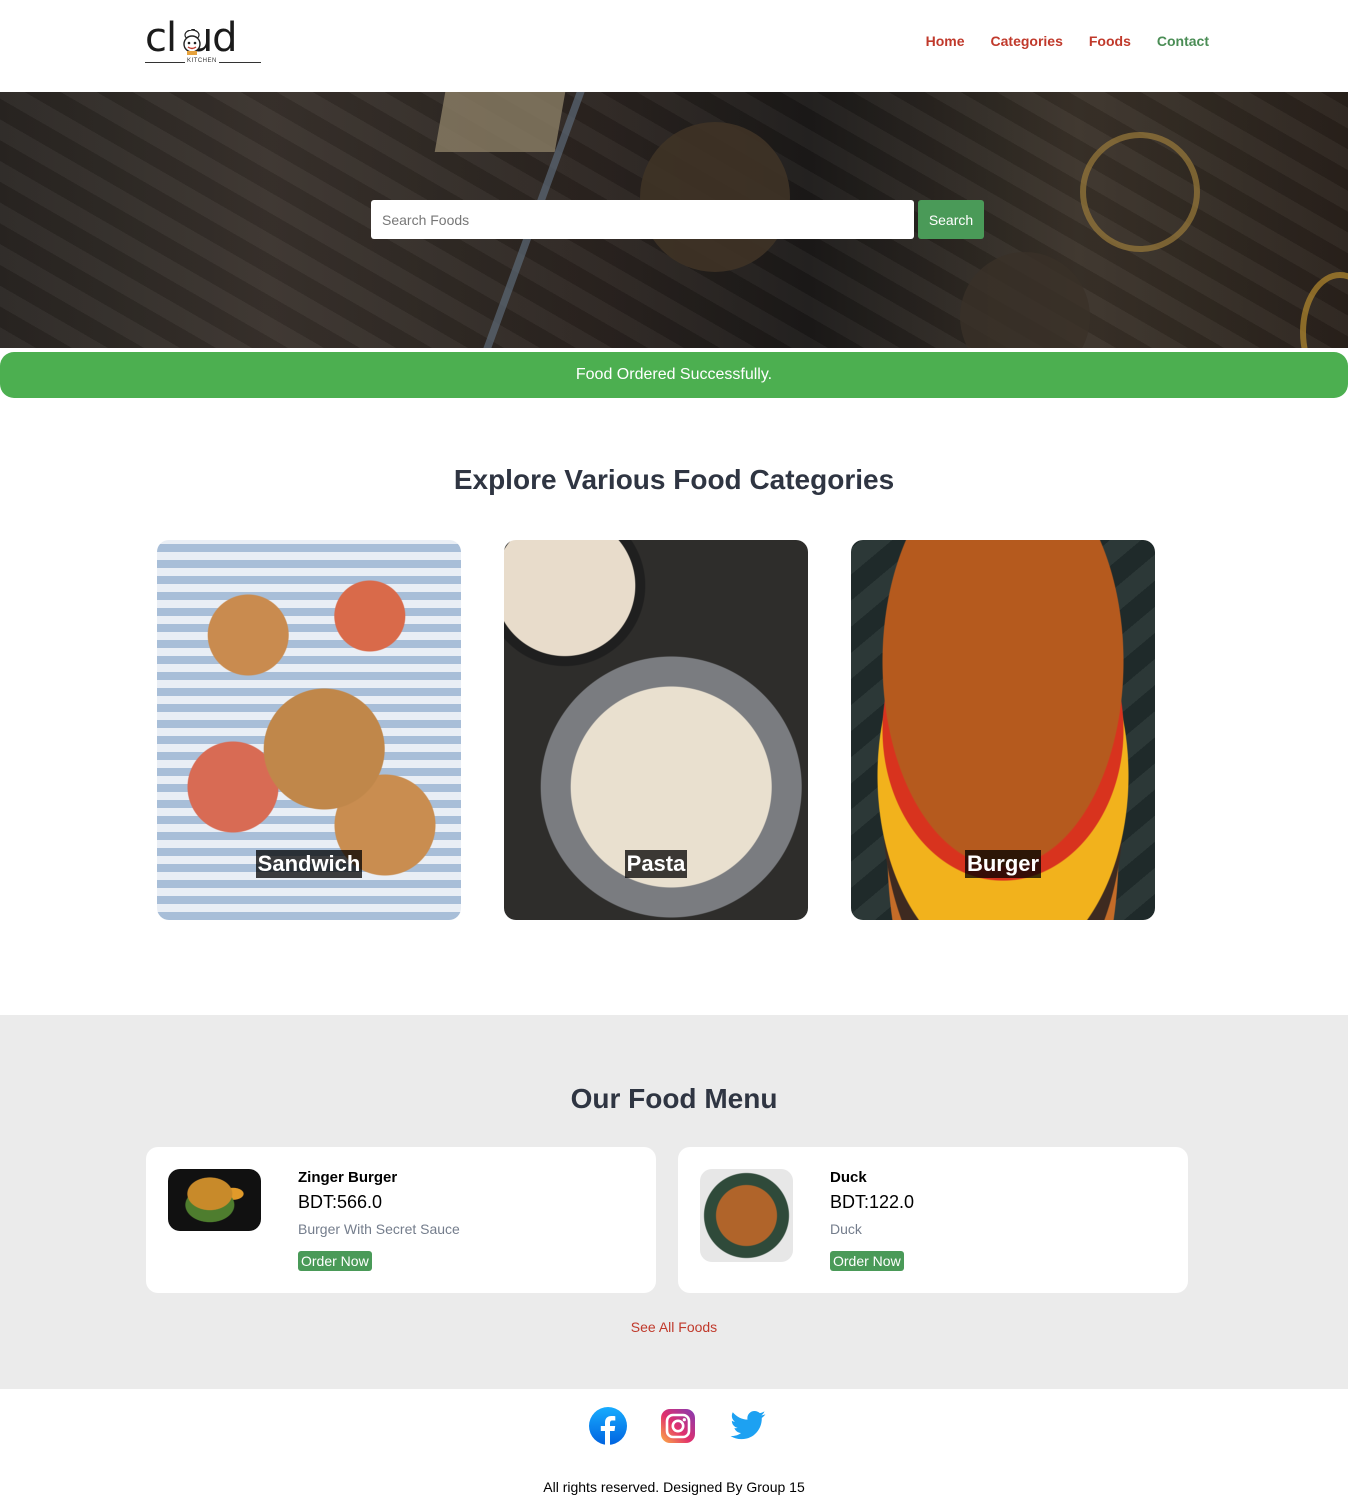 The image size is (1348, 1502). I want to click on category-label: Pasta, so click(656, 864).